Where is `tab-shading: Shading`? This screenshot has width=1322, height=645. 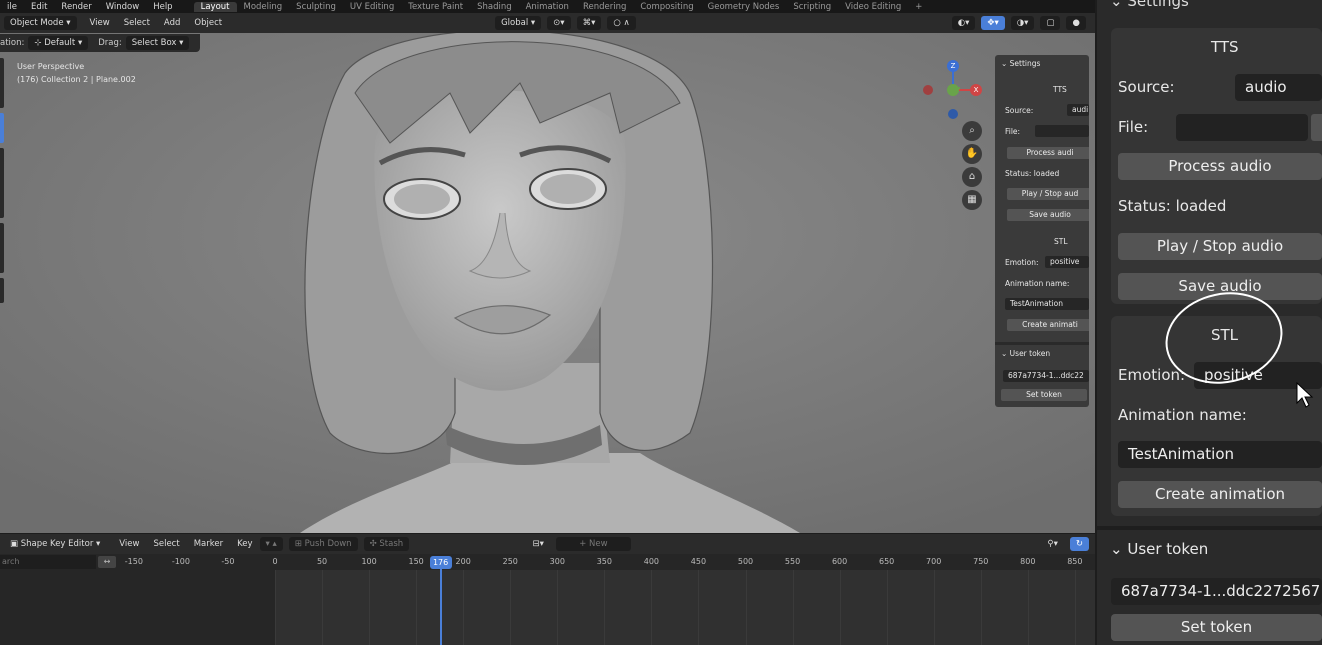
tab-shading: Shading is located at coordinates (494, 7).